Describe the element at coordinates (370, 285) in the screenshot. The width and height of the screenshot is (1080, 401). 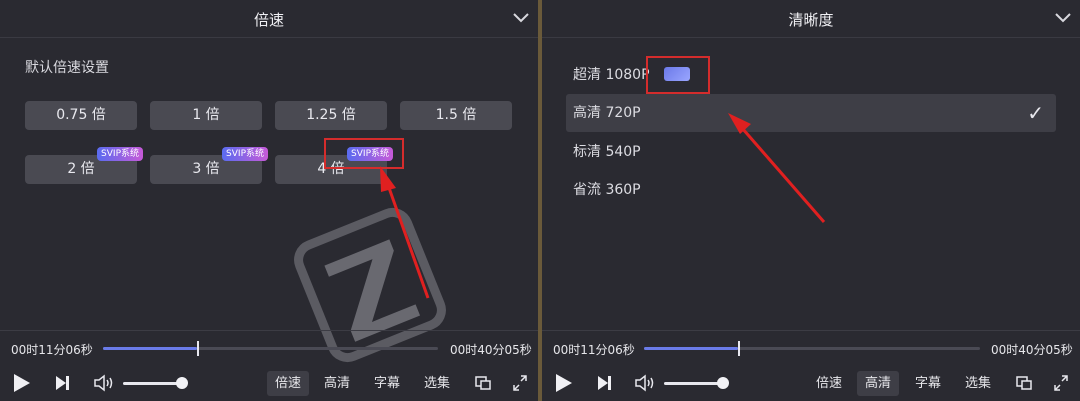
I see `watermark-logo` at that location.